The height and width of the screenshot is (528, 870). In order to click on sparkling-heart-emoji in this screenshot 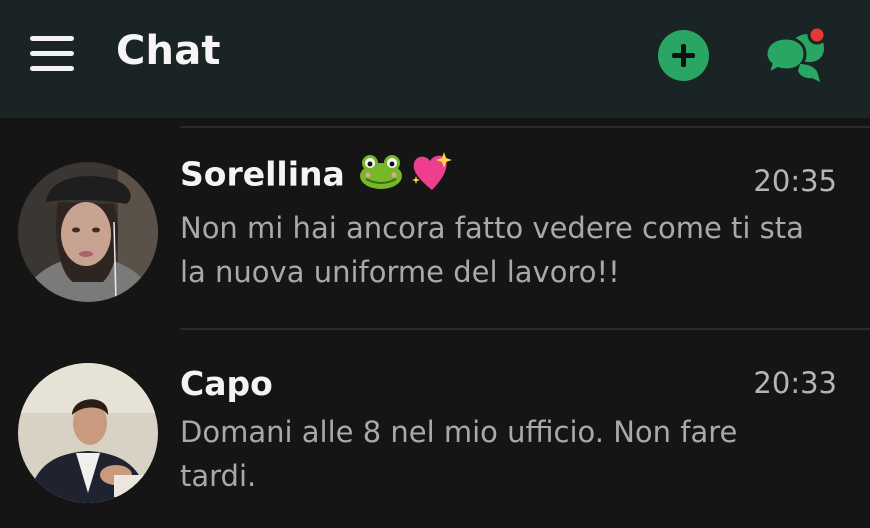, I will do `click(433, 176)`.